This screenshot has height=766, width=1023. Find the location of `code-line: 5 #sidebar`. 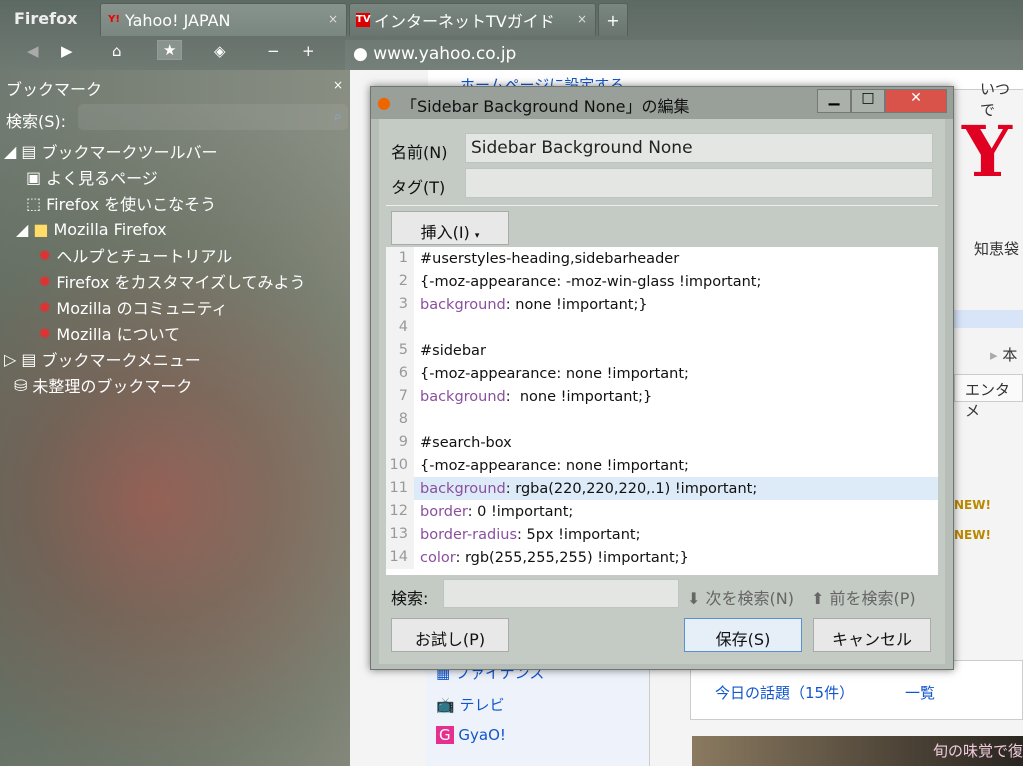

code-line: 5 #sidebar is located at coordinates (662, 350).